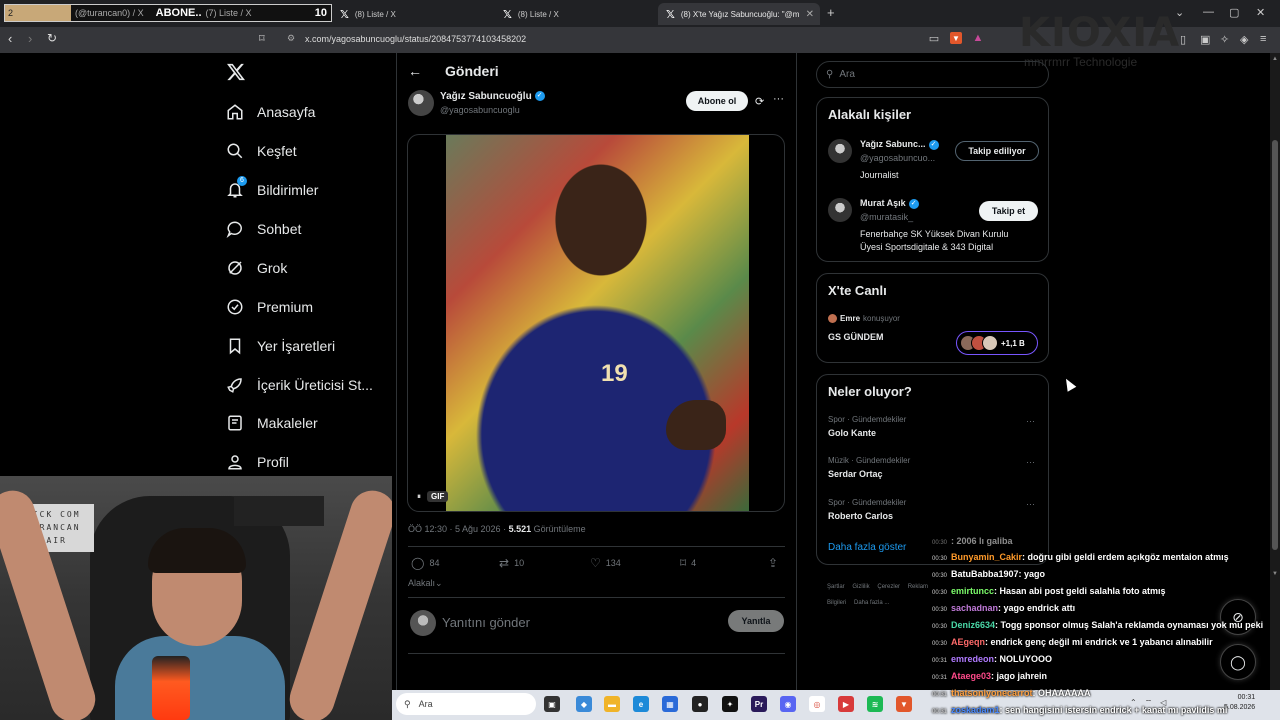 Image resolution: width=1280 pixels, height=720 pixels. What do you see at coordinates (511, 563) in the screenshot?
I see `repost-action: ⇄ 10` at bounding box center [511, 563].